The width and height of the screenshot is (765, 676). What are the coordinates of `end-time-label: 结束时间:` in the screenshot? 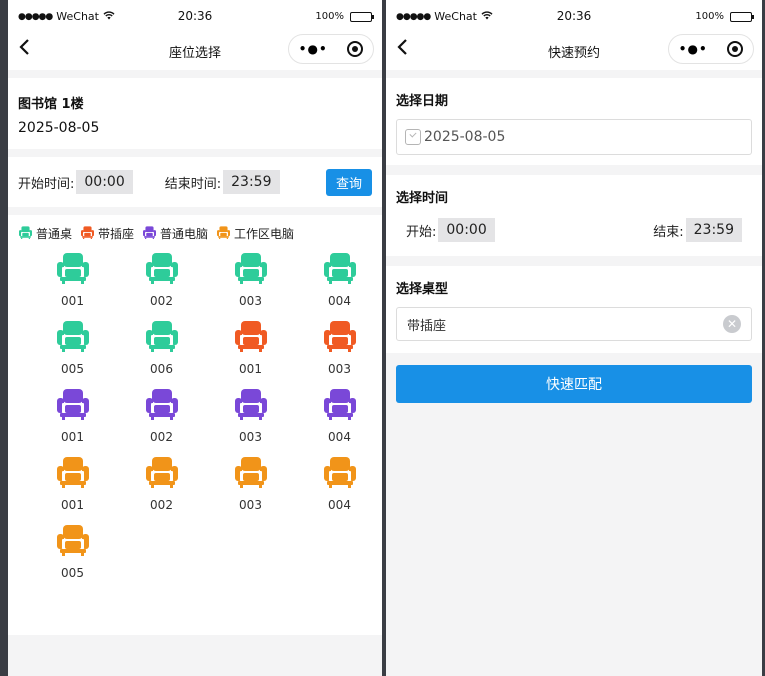 It's located at (193, 184).